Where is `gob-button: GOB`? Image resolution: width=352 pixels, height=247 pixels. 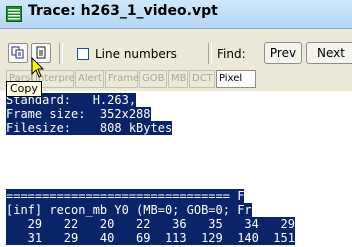 gob-button: GOB is located at coordinates (153, 79).